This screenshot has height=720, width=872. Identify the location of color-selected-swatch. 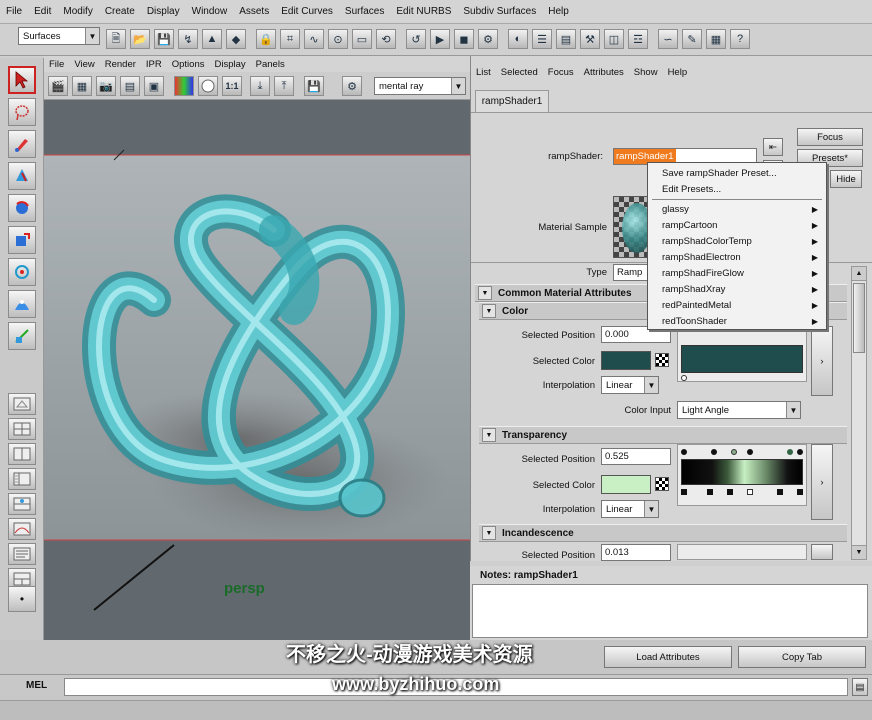
(626, 360).